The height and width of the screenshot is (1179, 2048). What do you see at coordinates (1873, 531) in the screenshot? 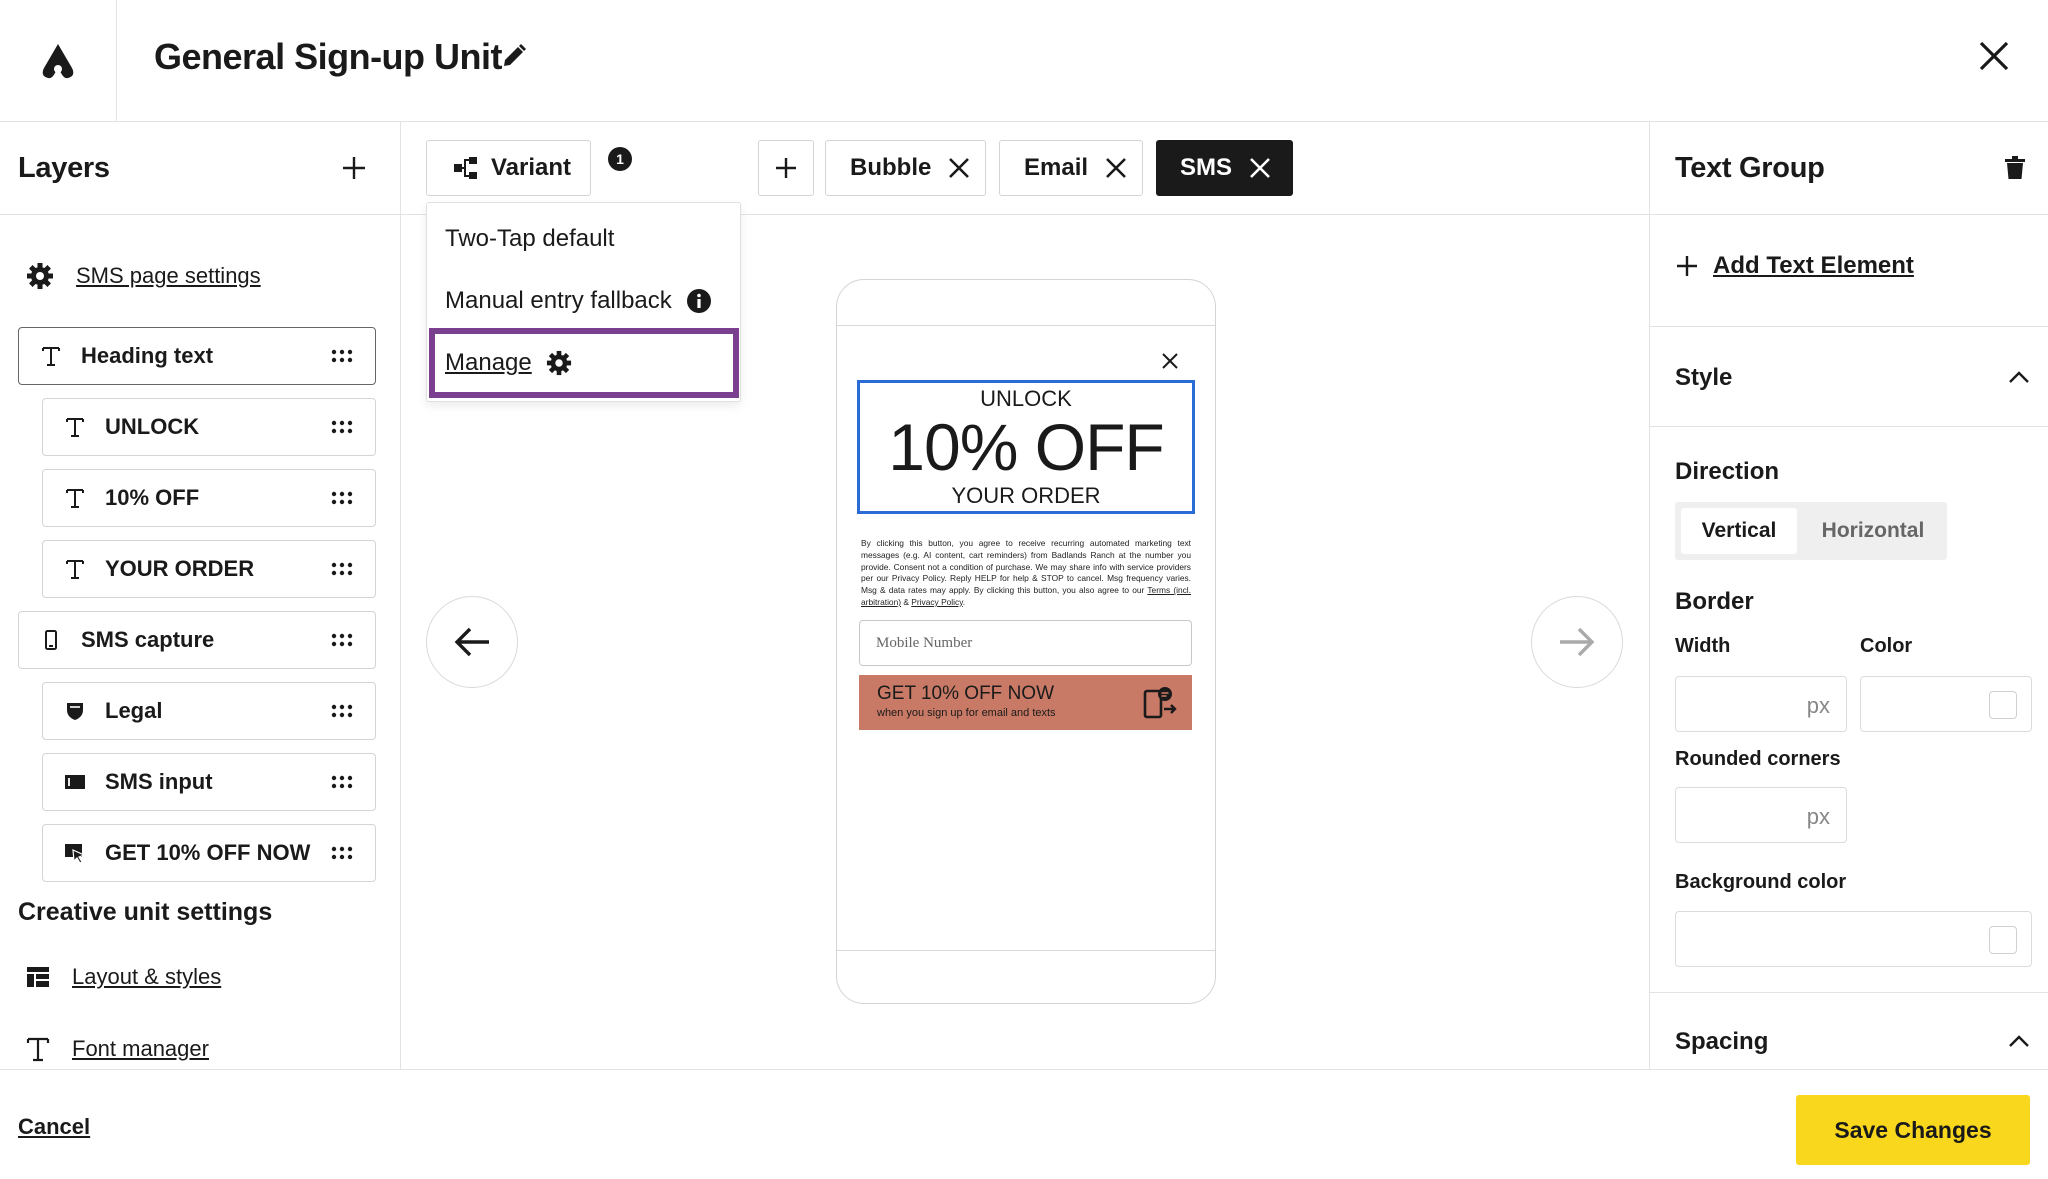
I see `direction-horizontal-option: Horizontal` at bounding box center [1873, 531].